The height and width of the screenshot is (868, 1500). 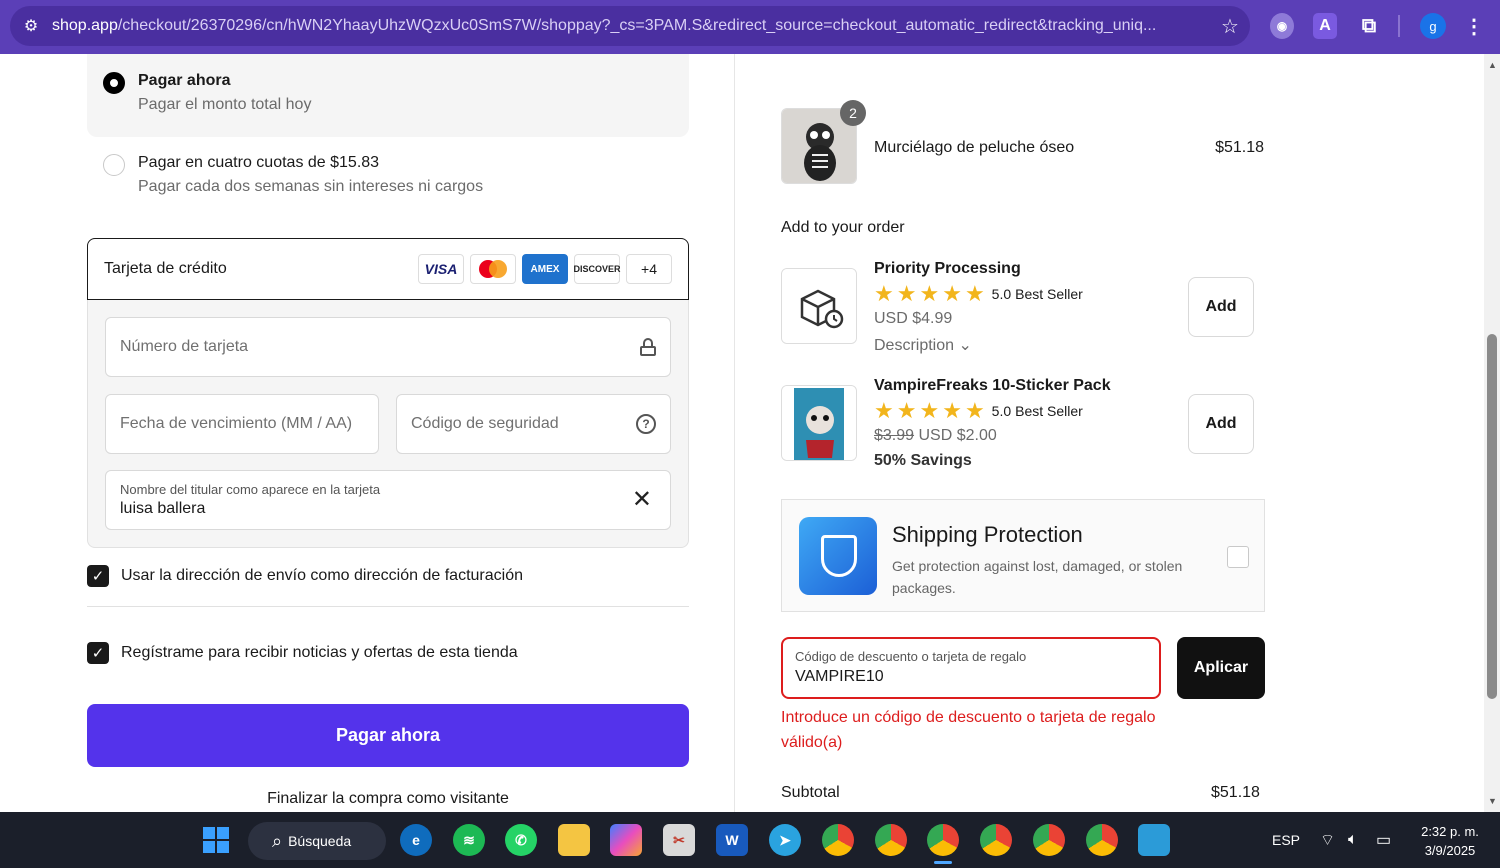 I want to click on upsell-price: USD $4.99, so click(x=913, y=318).